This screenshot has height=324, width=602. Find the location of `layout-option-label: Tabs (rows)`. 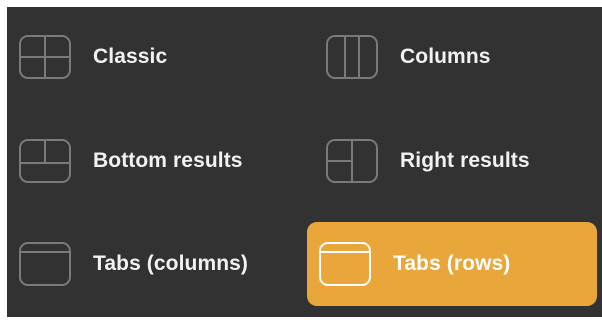

layout-option-label: Tabs (rows) is located at coordinates (452, 263).